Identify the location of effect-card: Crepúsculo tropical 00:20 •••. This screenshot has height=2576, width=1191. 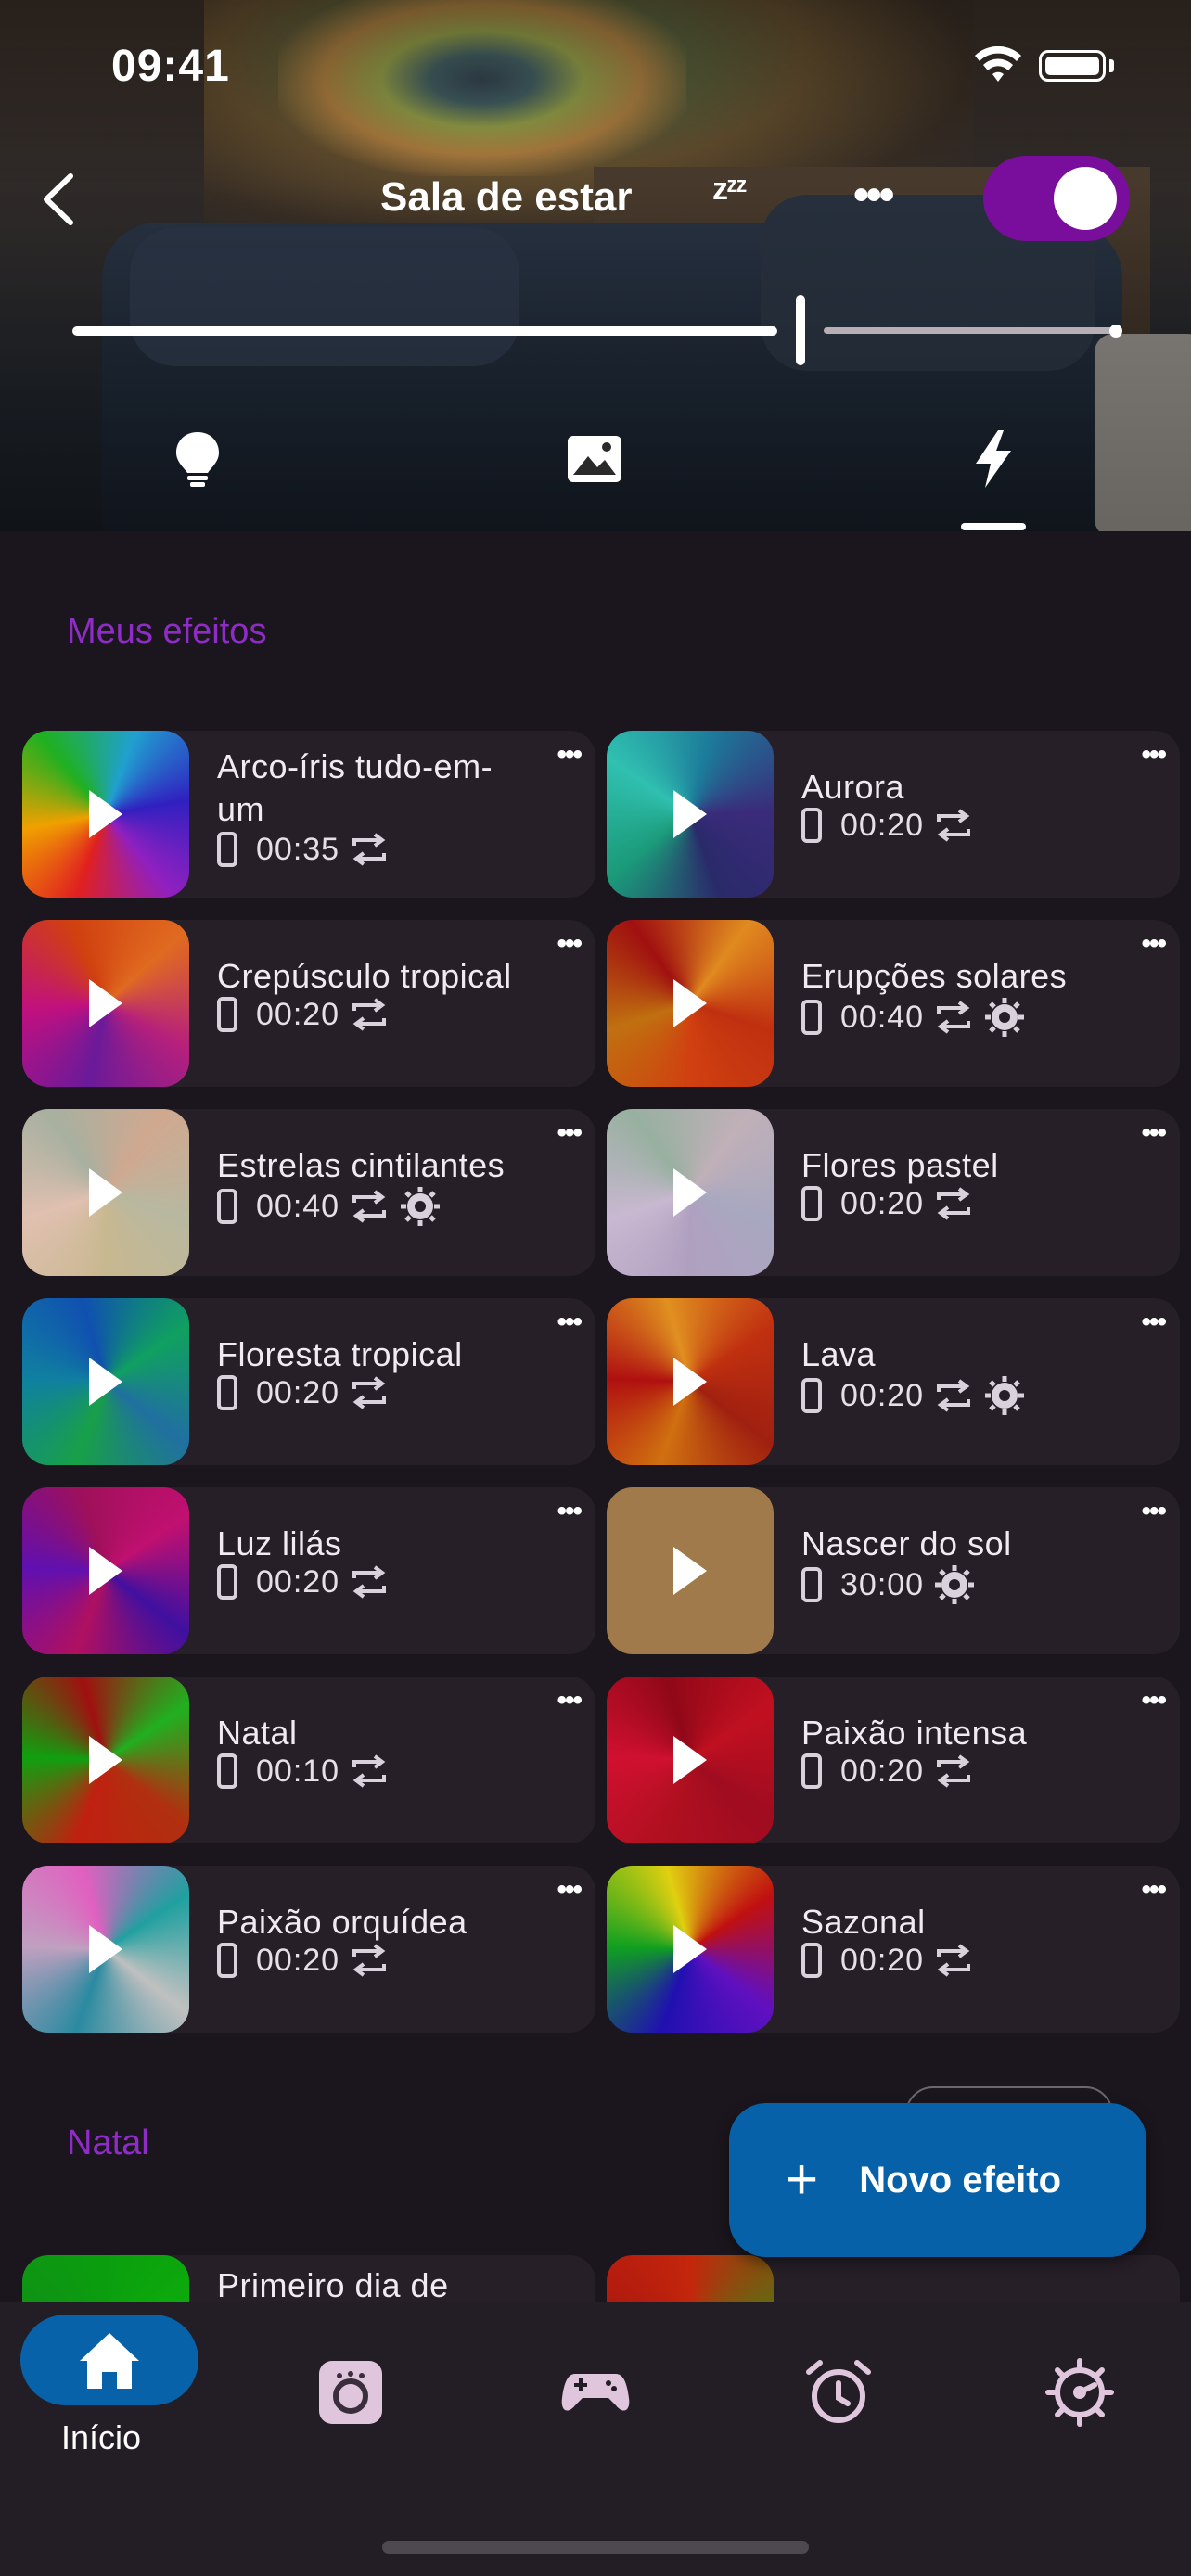
(309, 1004).